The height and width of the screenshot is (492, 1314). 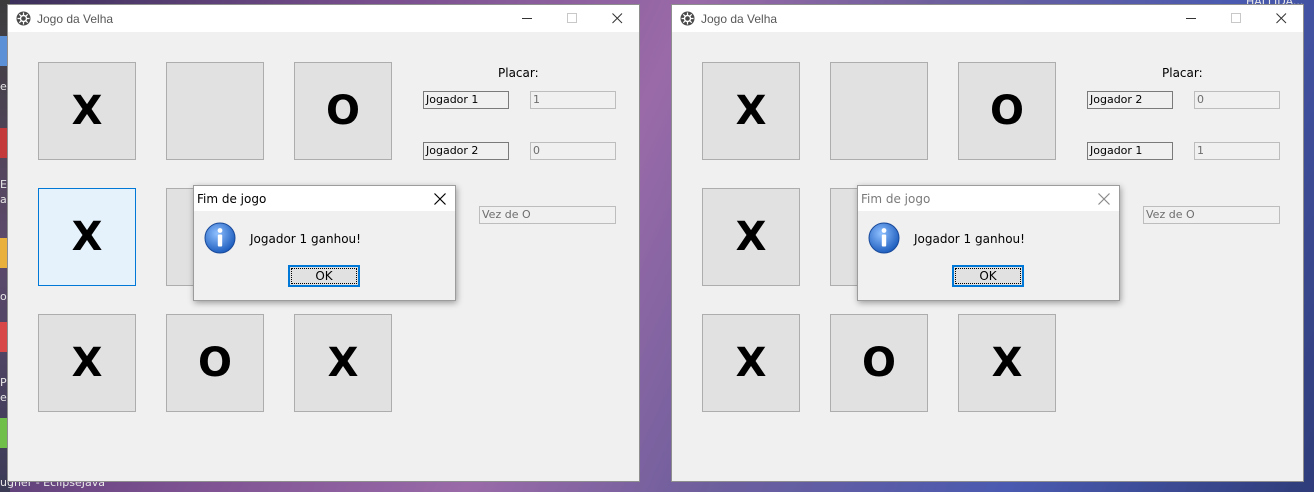 What do you see at coordinates (1130, 100) in the screenshot?
I see `player1-name-field: Jogador 2` at bounding box center [1130, 100].